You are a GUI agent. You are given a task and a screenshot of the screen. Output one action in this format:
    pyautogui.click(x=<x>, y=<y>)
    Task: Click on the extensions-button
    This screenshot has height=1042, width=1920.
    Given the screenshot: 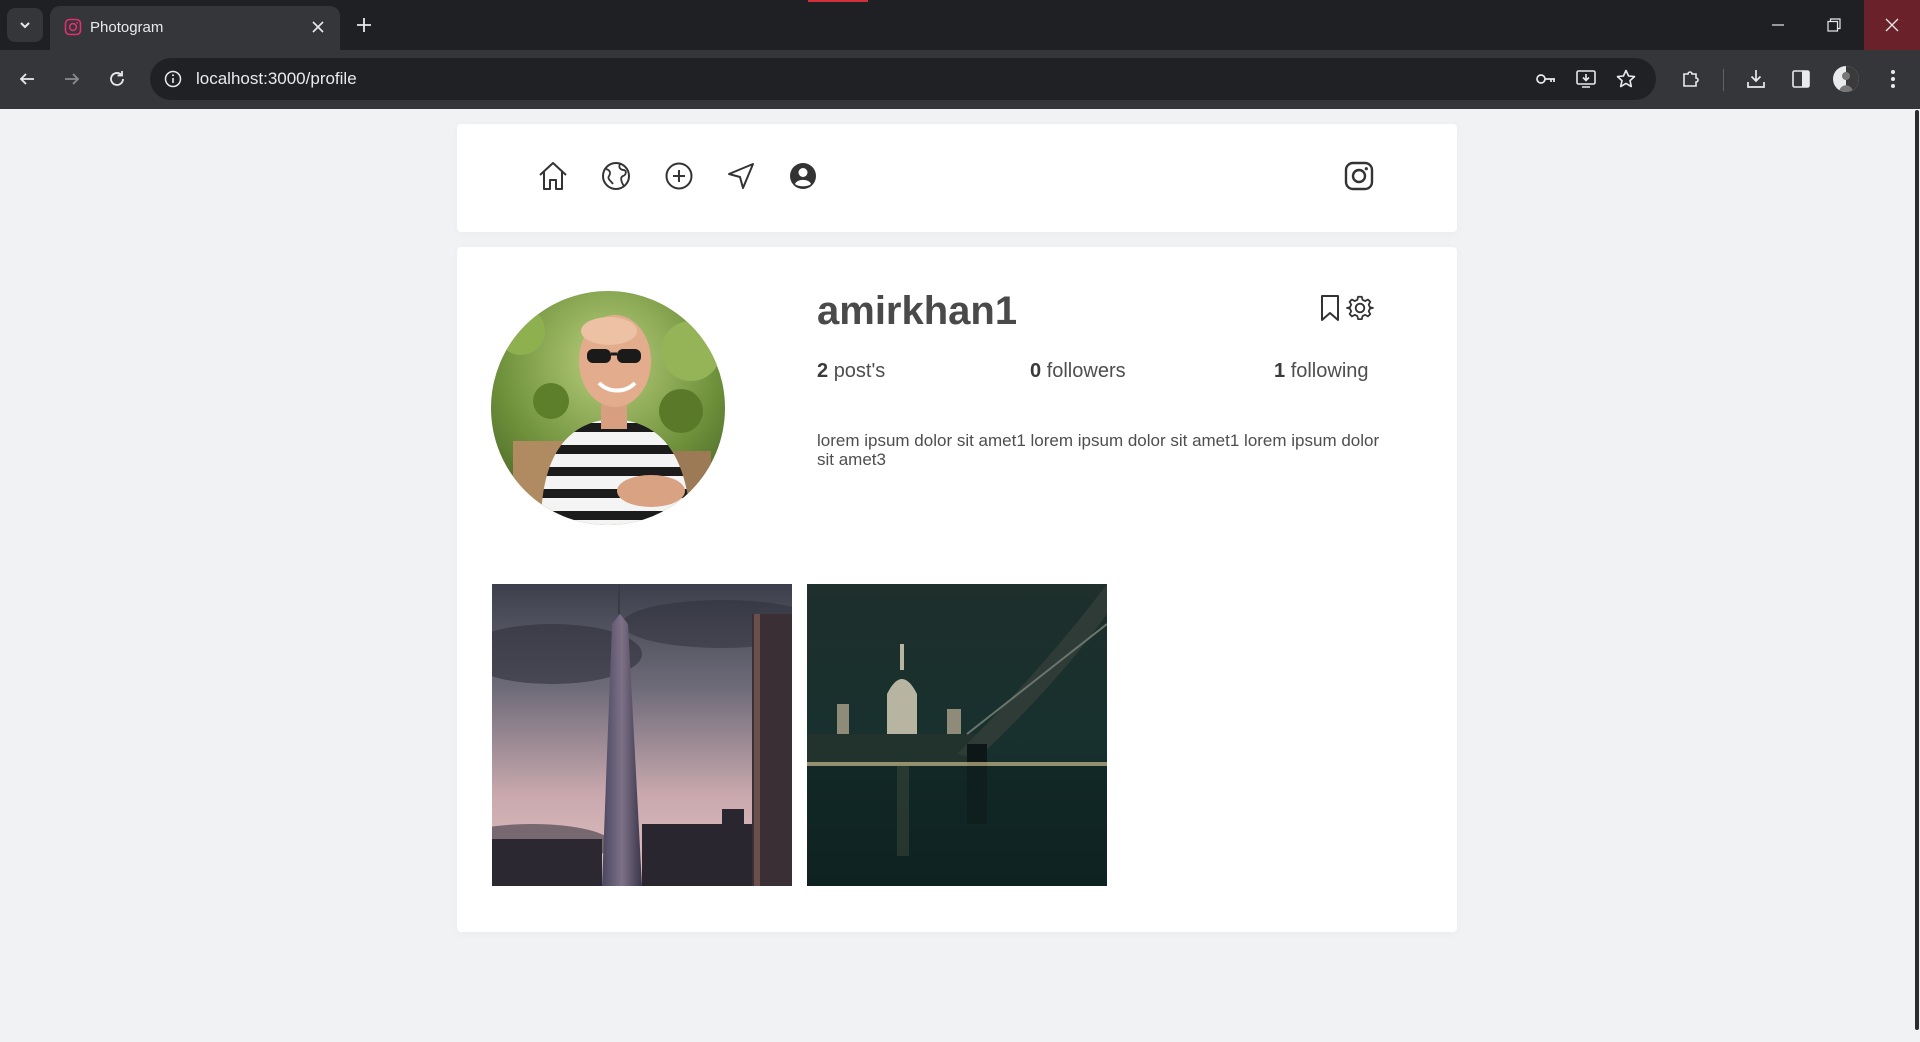 What is the action you would take?
    pyautogui.click(x=1691, y=79)
    